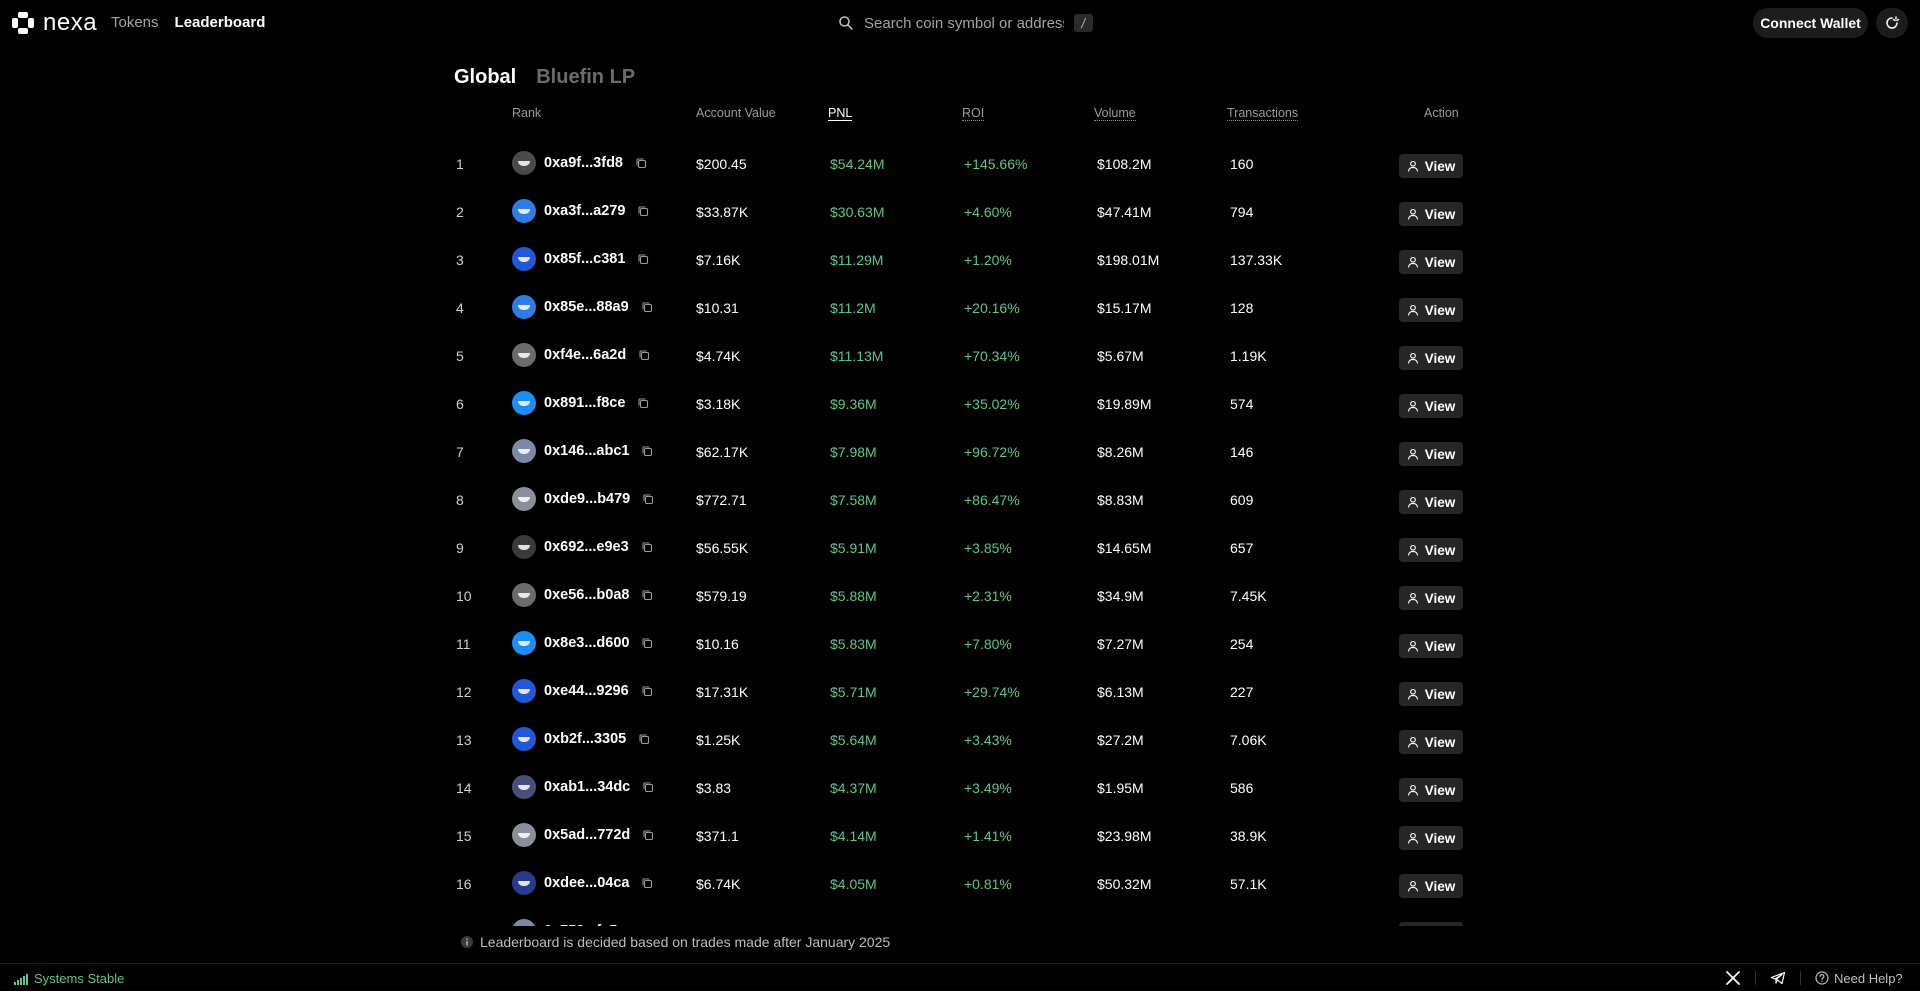 The height and width of the screenshot is (991, 1920). I want to click on column-volume: Volume, so click(1115, 113).